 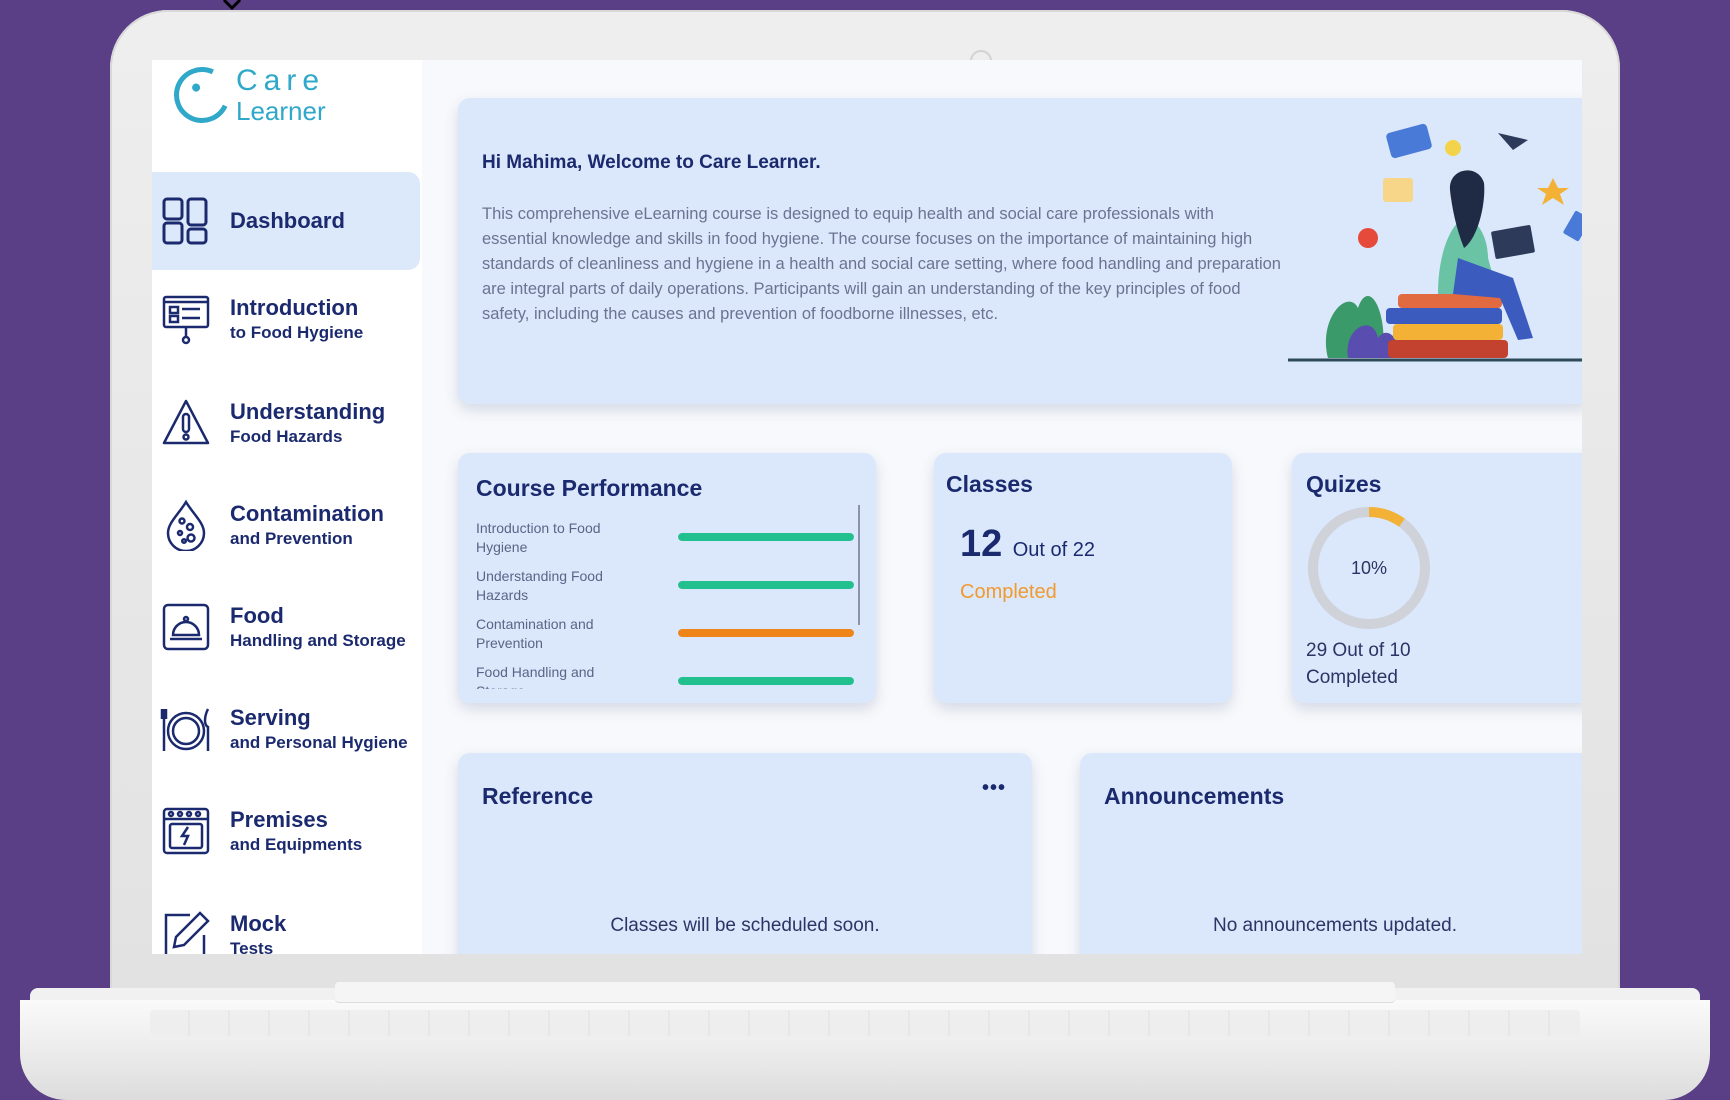 I want to click on warning-triangle-icon, so click(x=186, y=423).